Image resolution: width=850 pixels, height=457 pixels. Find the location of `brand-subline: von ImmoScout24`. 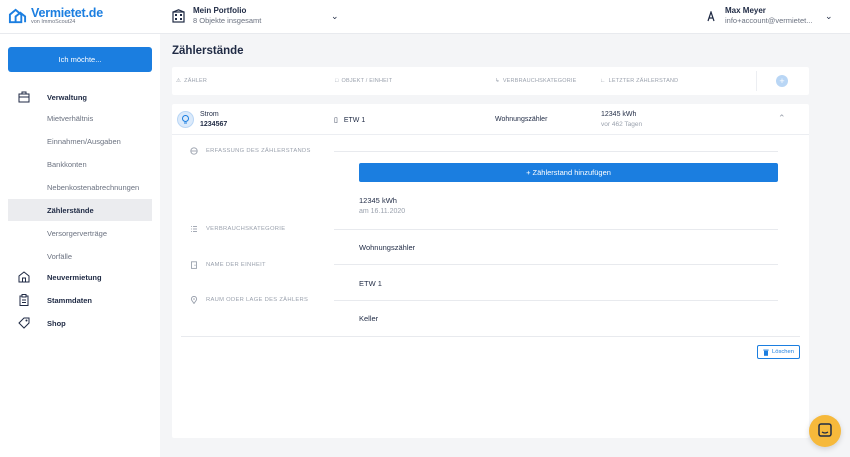

brand-subline: von ImmoScout24 is located at coordinates (53, 21).